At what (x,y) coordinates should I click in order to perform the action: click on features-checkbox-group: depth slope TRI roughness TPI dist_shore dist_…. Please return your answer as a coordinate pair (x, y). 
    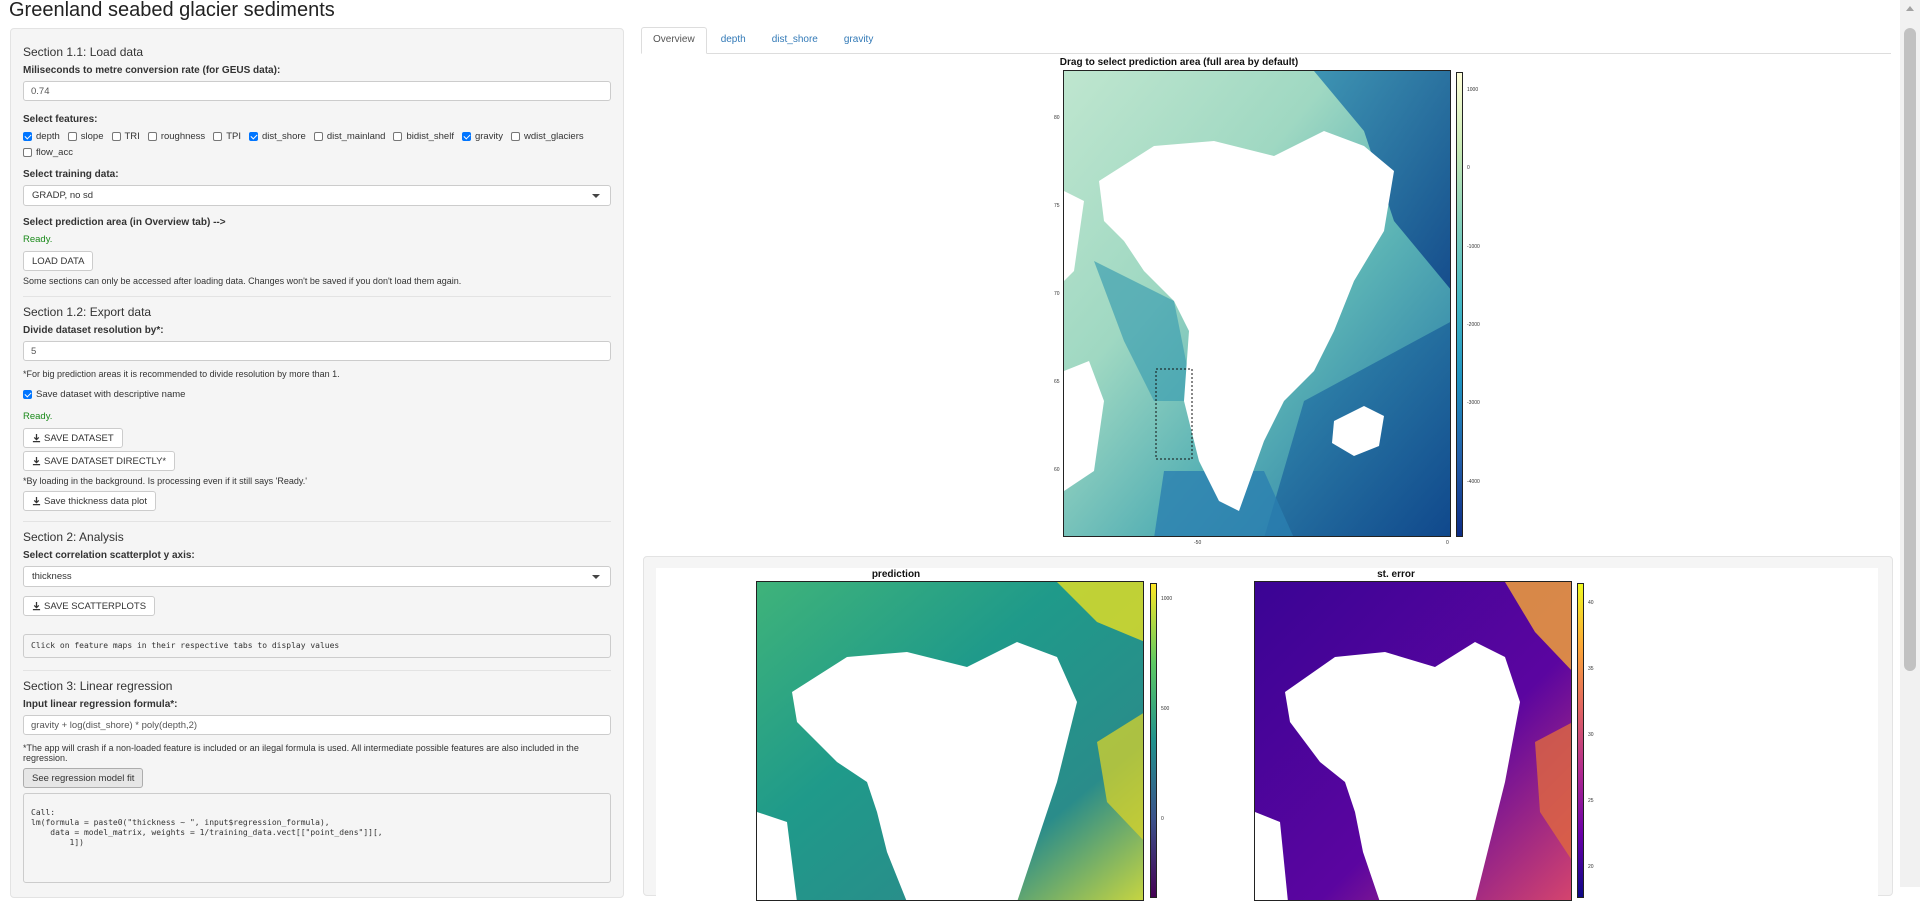
    Looking at the image, I should click on (318, 144).